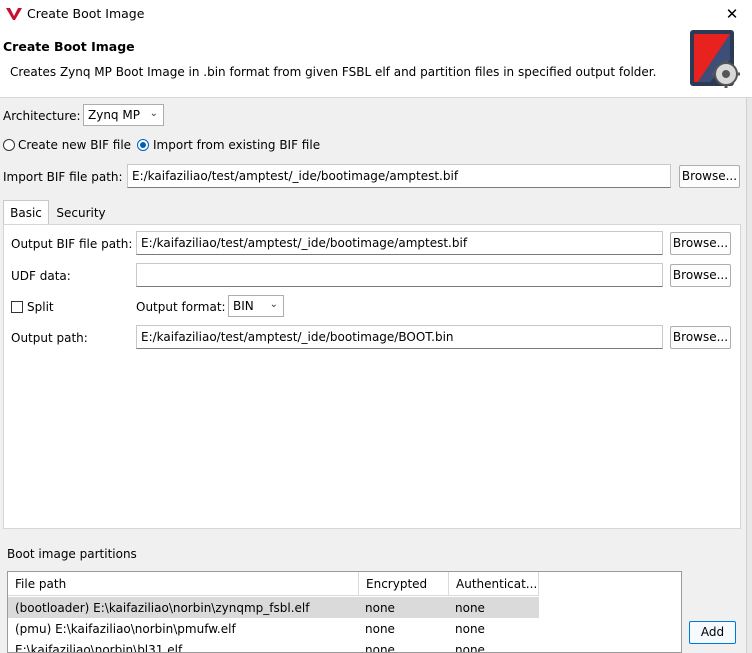  Describe the element at coordinates (17, 307) in the screenshot. I see `split-checkbox` at that location.